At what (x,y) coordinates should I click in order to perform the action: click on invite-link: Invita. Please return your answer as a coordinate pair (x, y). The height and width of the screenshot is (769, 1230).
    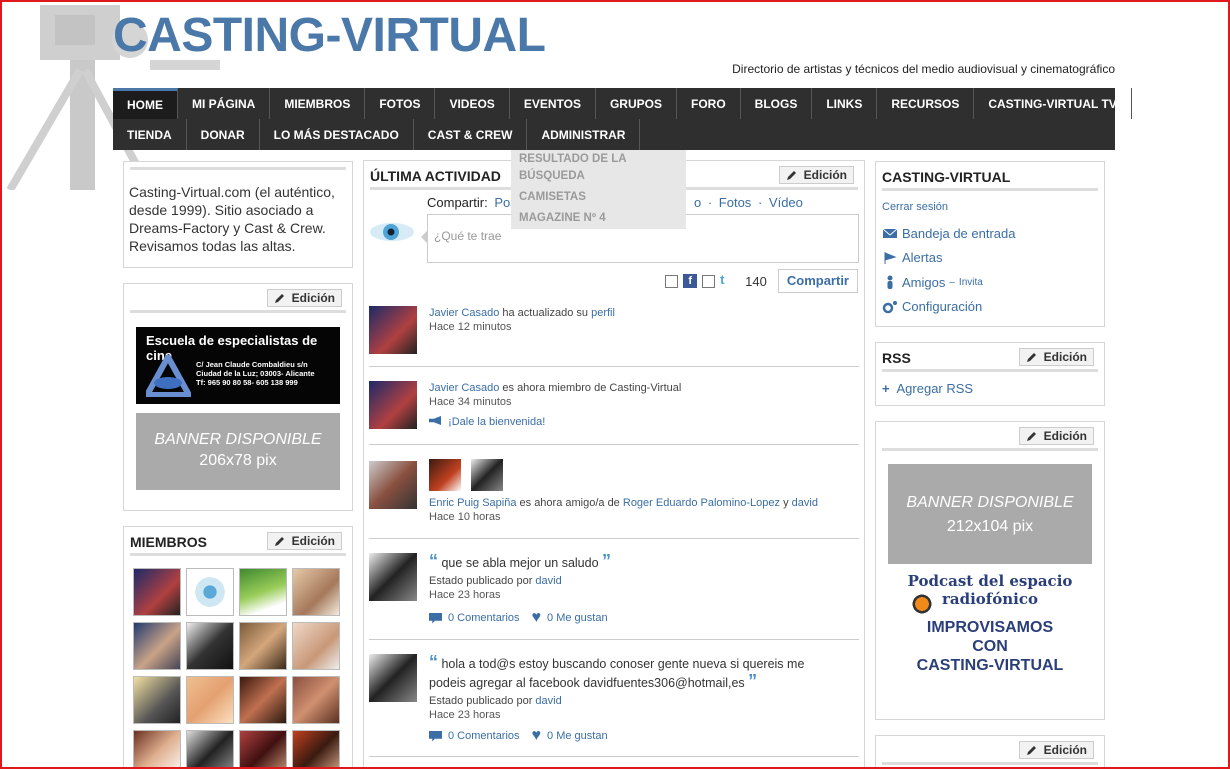
    Looking at the image, I should click on (971, 282).